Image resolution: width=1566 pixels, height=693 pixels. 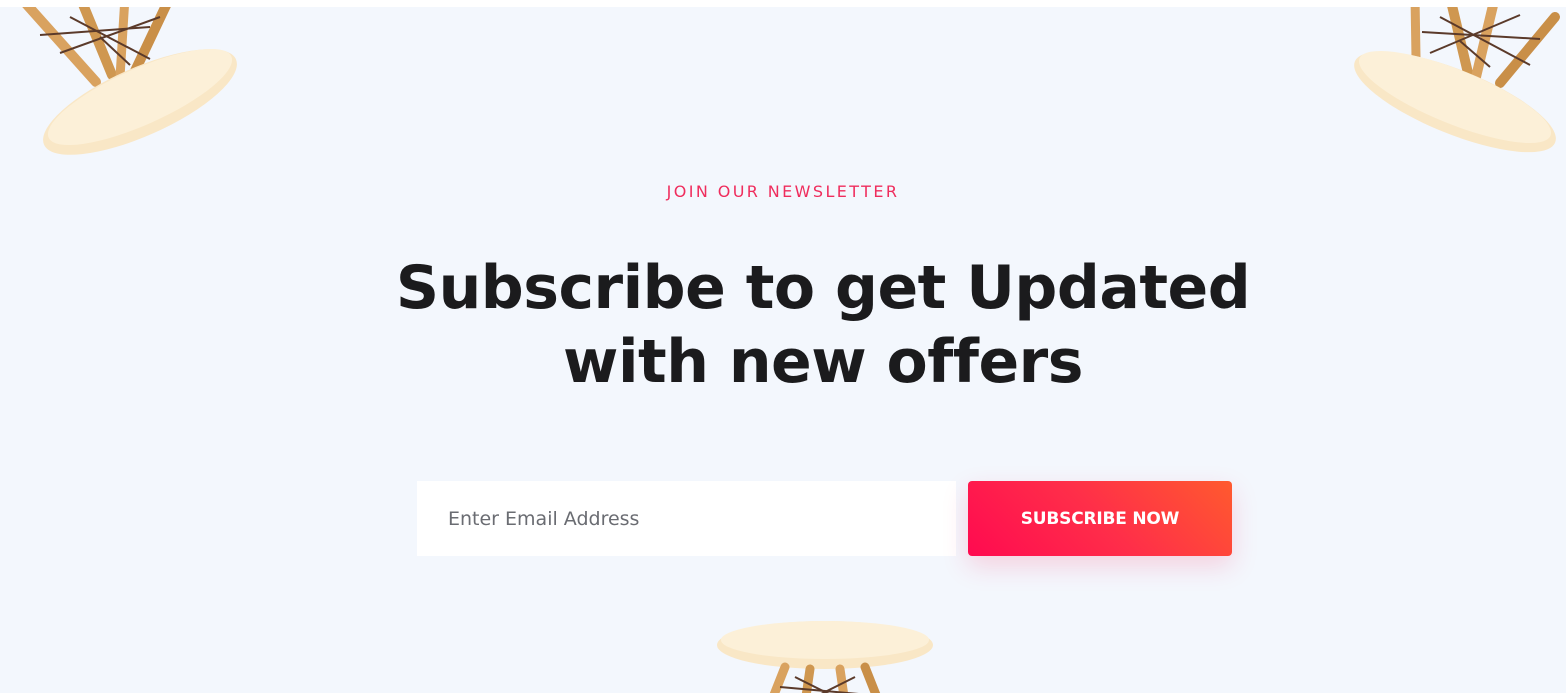 What do you see at coordinates (825, 640) in the screenshot?
I see `stool-seat-top` at bounding box center [825, 640].